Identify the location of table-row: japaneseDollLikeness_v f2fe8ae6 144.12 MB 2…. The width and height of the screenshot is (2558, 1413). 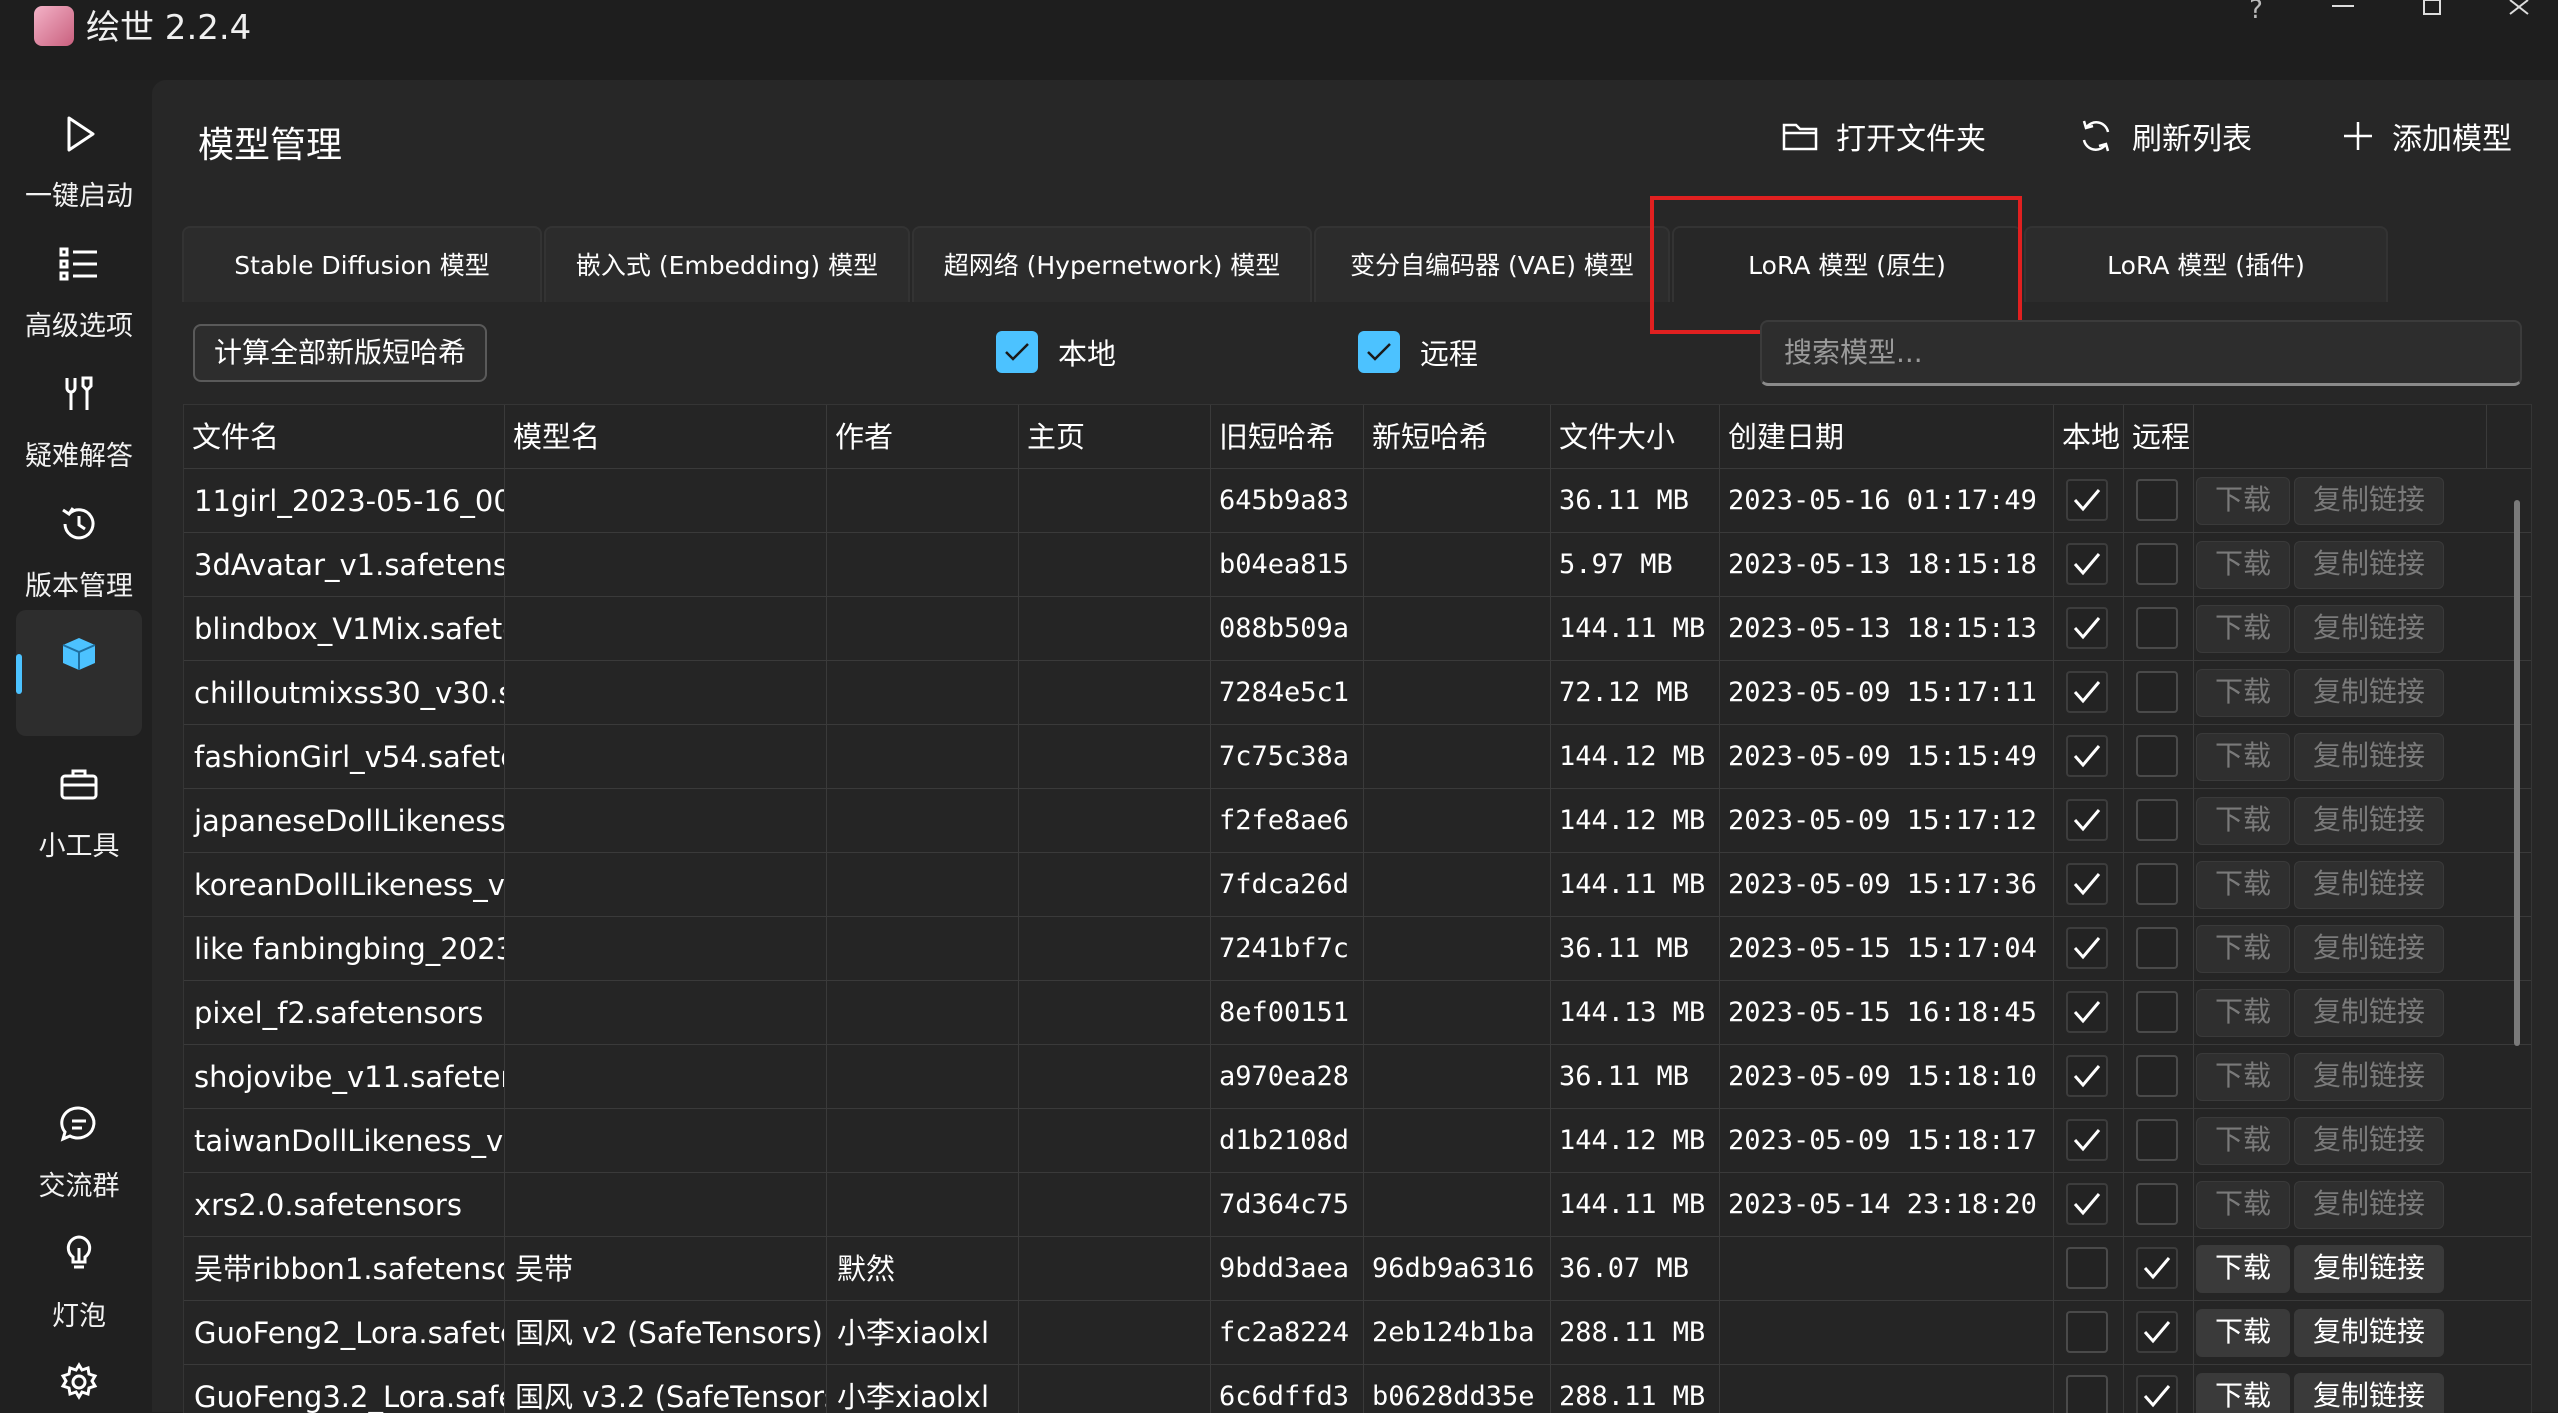
(1357, 821).